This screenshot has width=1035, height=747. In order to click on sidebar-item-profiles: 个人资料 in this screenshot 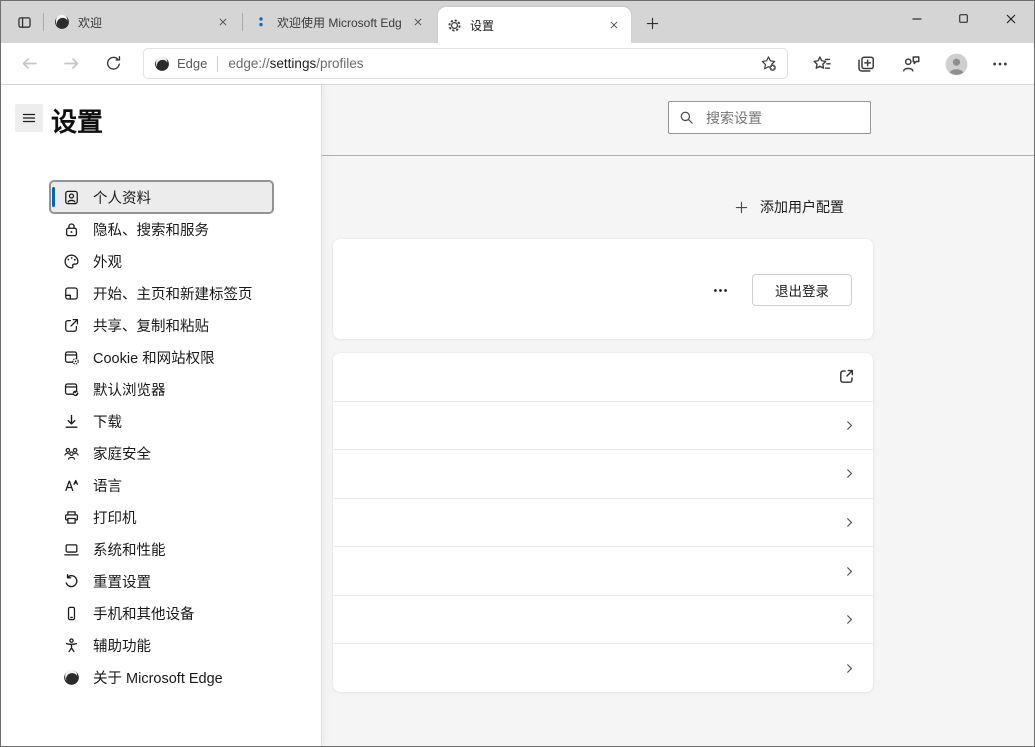, I will do `click(161, 197)`.